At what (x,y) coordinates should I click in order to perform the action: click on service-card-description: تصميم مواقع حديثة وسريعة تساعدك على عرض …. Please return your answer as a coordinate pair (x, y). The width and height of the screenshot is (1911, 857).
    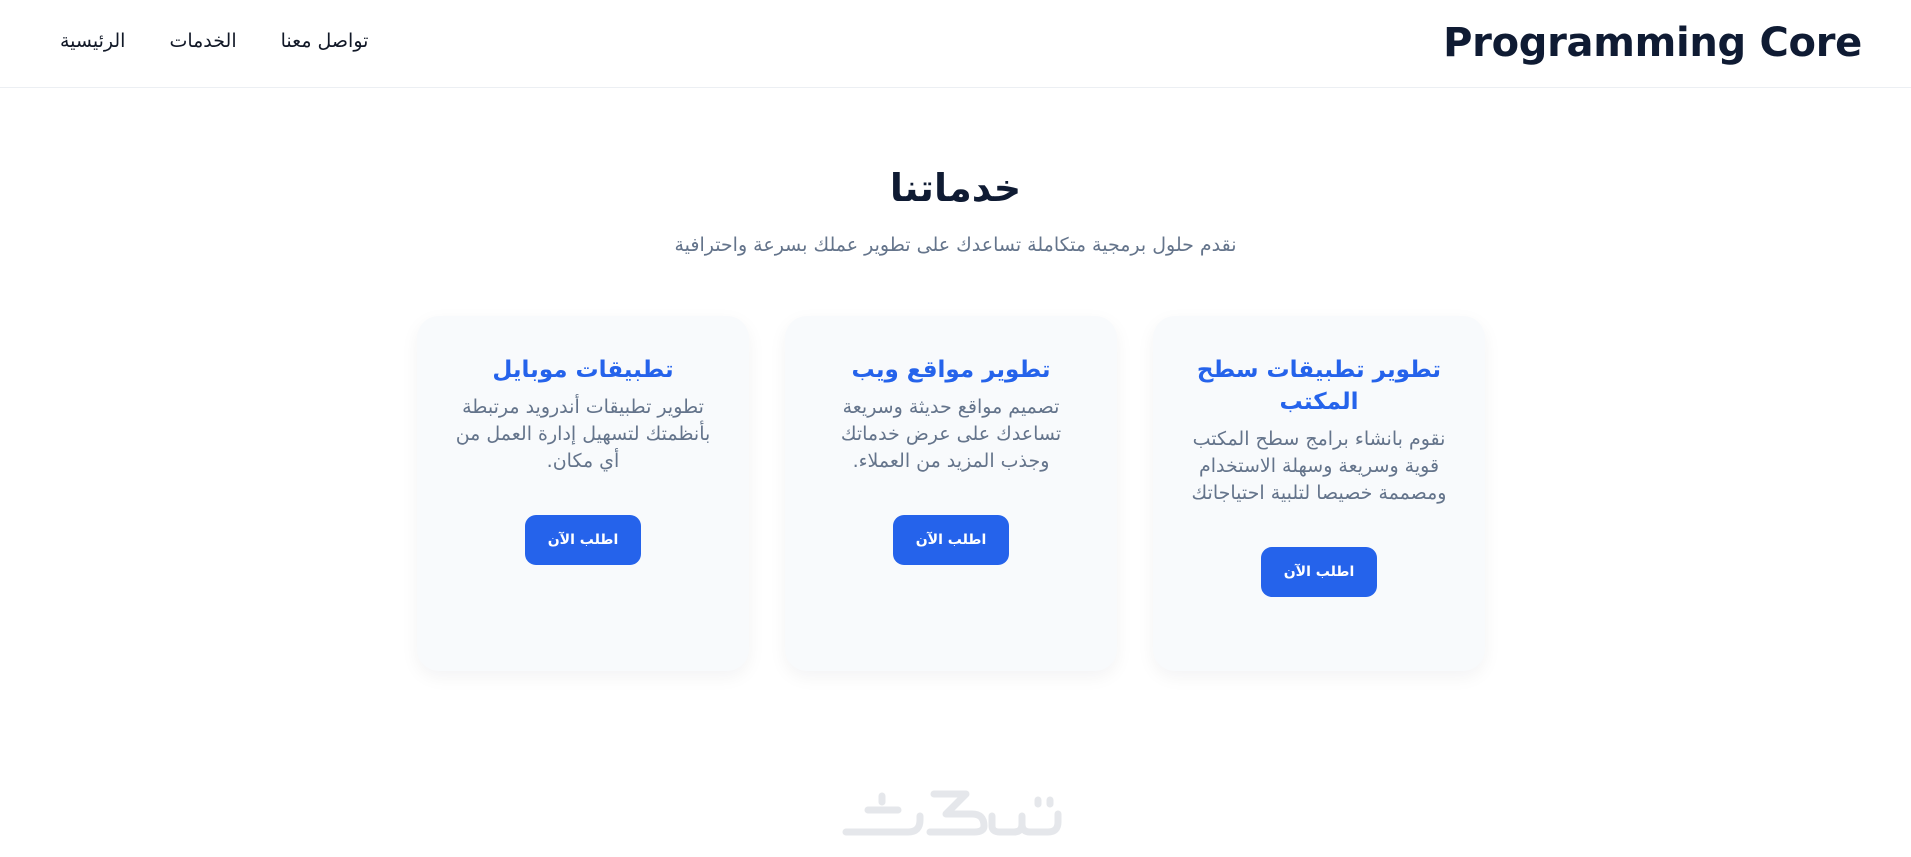
    Looking at the image, I should click on (951, 434).